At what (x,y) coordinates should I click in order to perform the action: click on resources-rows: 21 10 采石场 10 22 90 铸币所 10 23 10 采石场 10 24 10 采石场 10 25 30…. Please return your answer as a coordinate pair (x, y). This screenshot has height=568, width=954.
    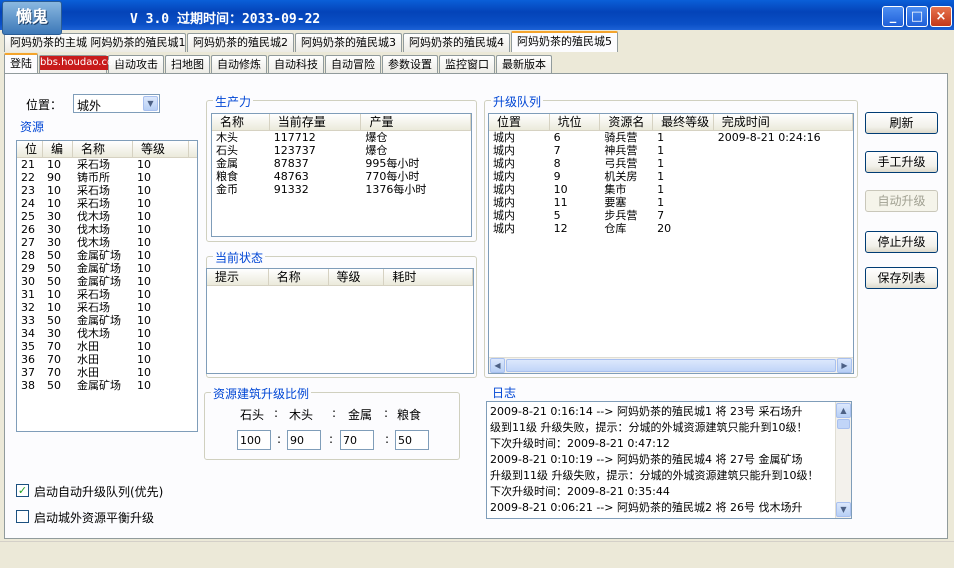
    Looking at the image, I should click on (107, 275).